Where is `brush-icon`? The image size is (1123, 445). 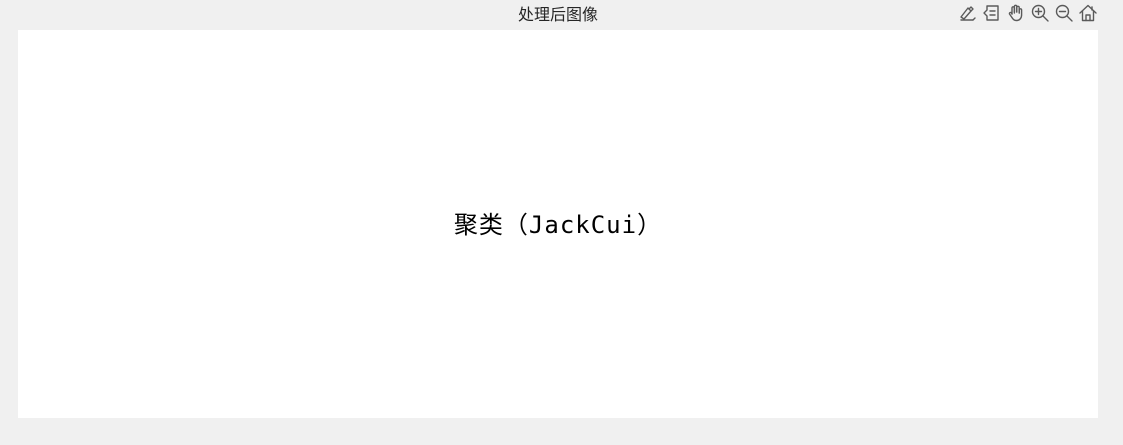
brush-icon is located at coordinates (968, 15).